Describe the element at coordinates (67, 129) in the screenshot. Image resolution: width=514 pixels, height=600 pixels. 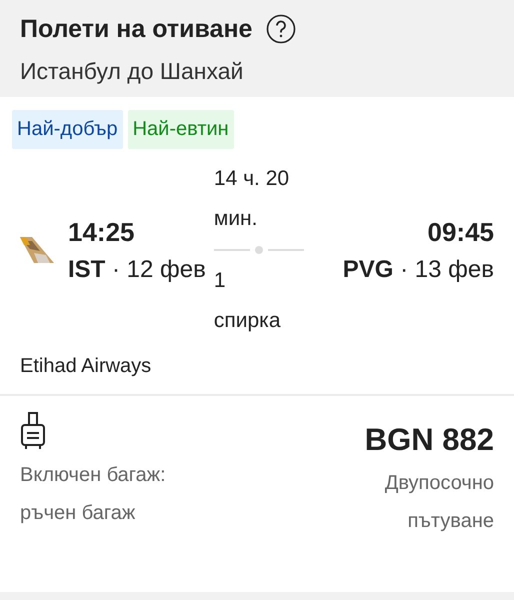
I see `tag-label: Най-добър` at that location.